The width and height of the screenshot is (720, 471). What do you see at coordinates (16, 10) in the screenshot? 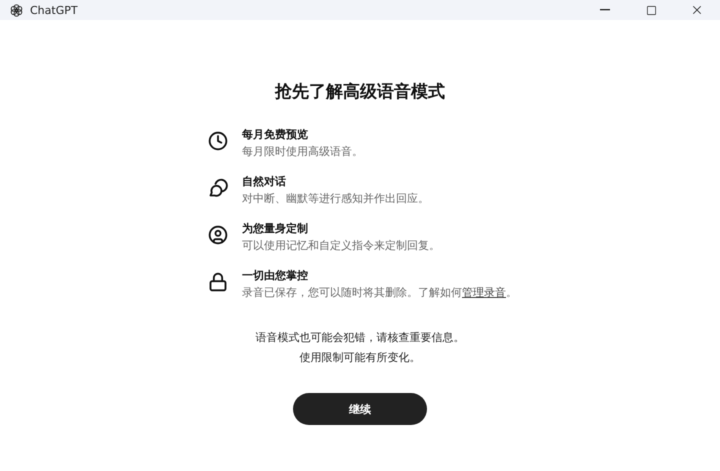
I see `logo-icon` at bounding box center [16, 10].